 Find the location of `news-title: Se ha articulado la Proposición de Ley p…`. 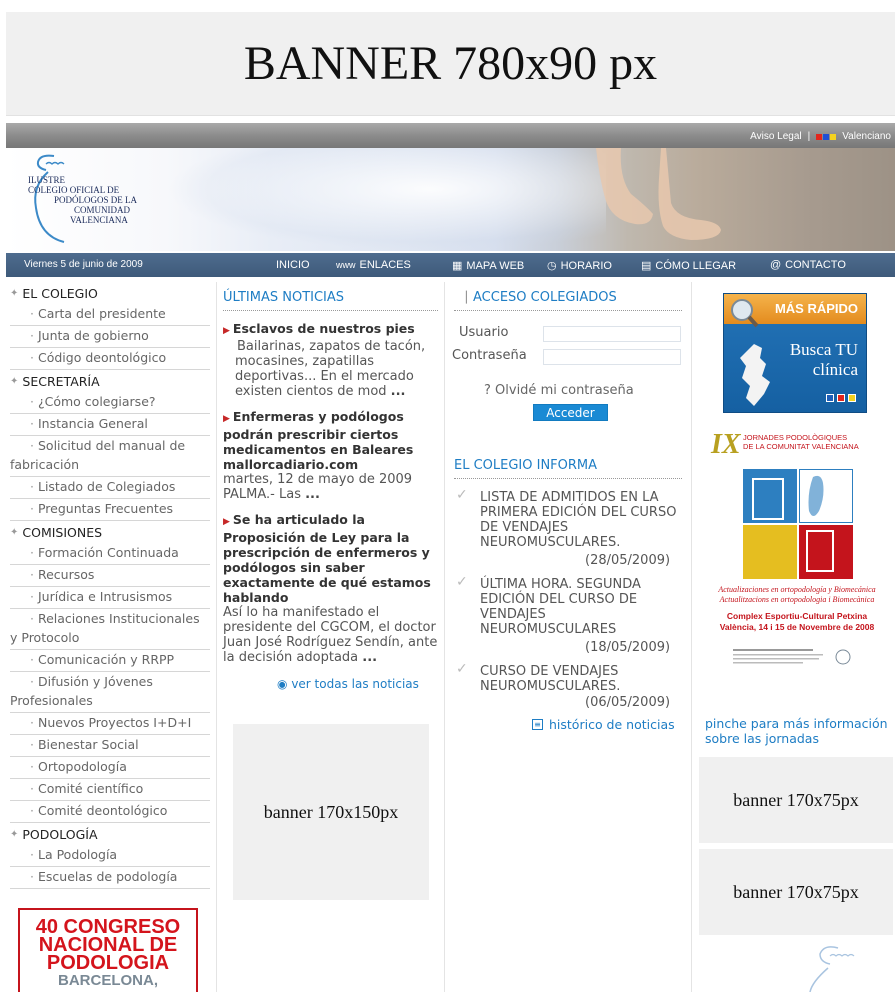

news-title: Se ha articulado la Proposición de Ley p… is located at coordinates (327, 558).